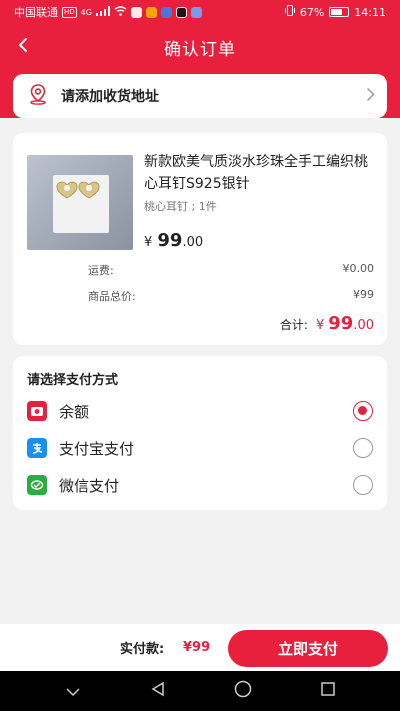 This screenshot has height=711, width=400. Describe the element at coordinates (73, 380) in the screenshot. I see `payment-title: 请选择支付方式` at that location.